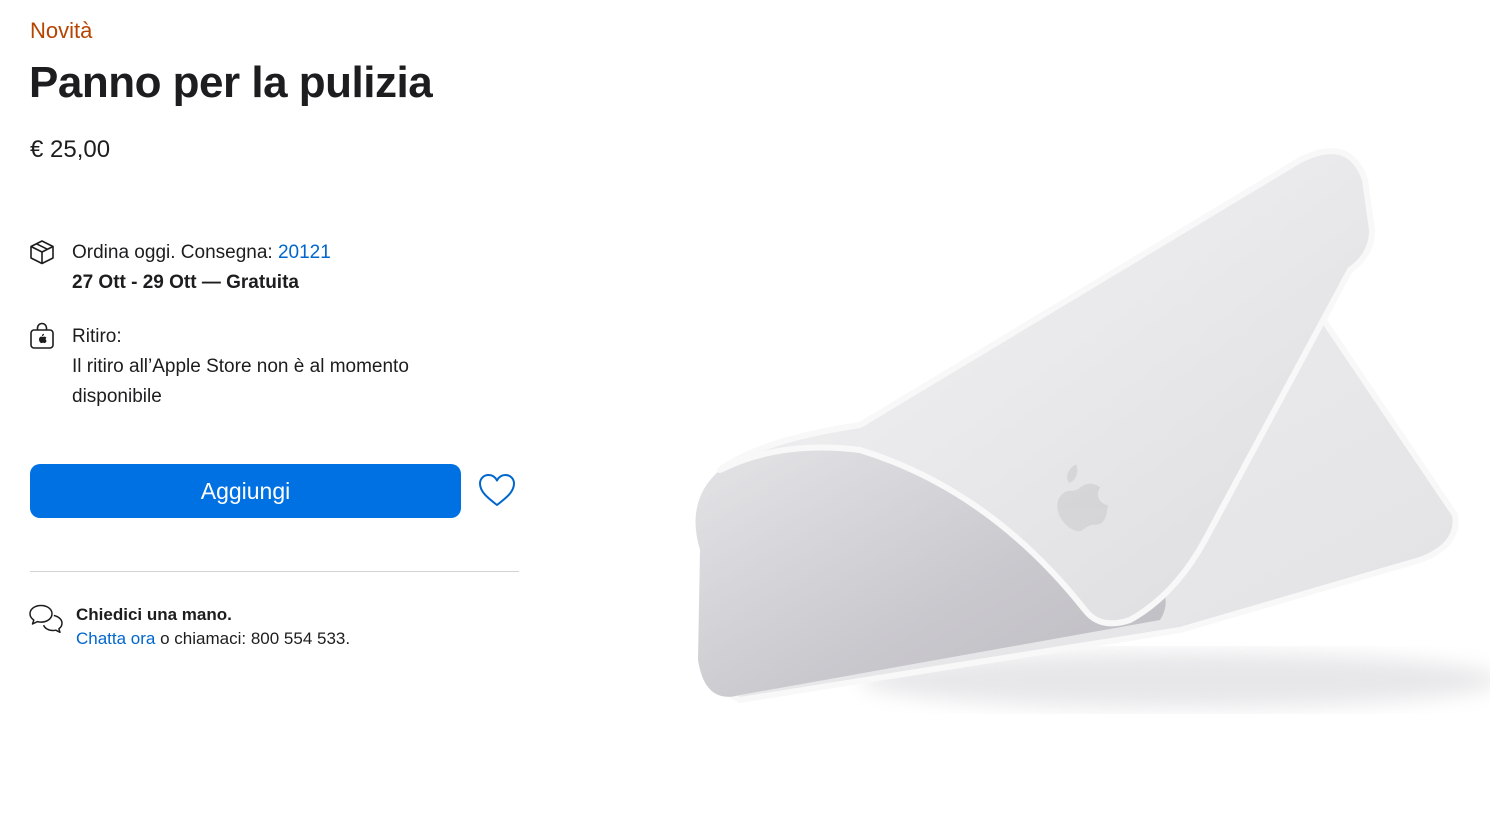  Describe the element at coordinates (231, 82) in the screenshot. I see `product-title: Panno per la pulizia` at that location.